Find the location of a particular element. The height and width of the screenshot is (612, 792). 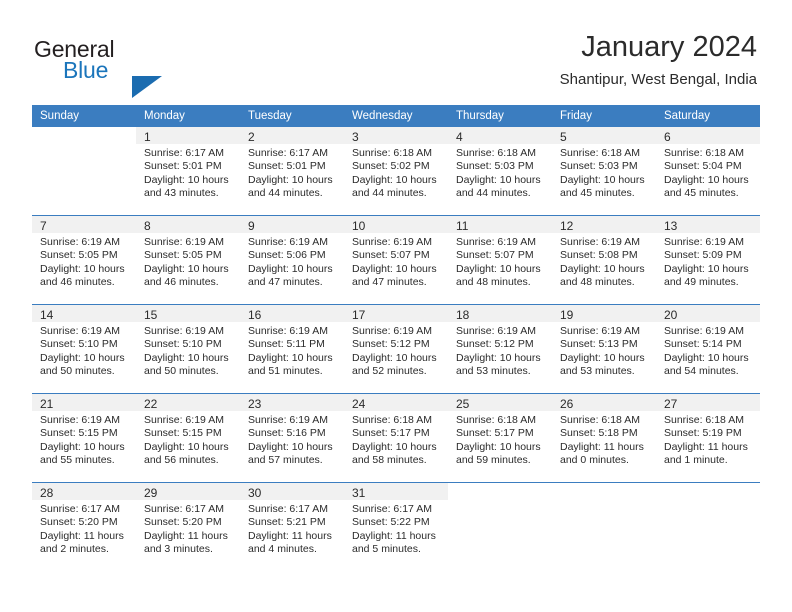

day-number: 27 is located at coordinates (671, 404).